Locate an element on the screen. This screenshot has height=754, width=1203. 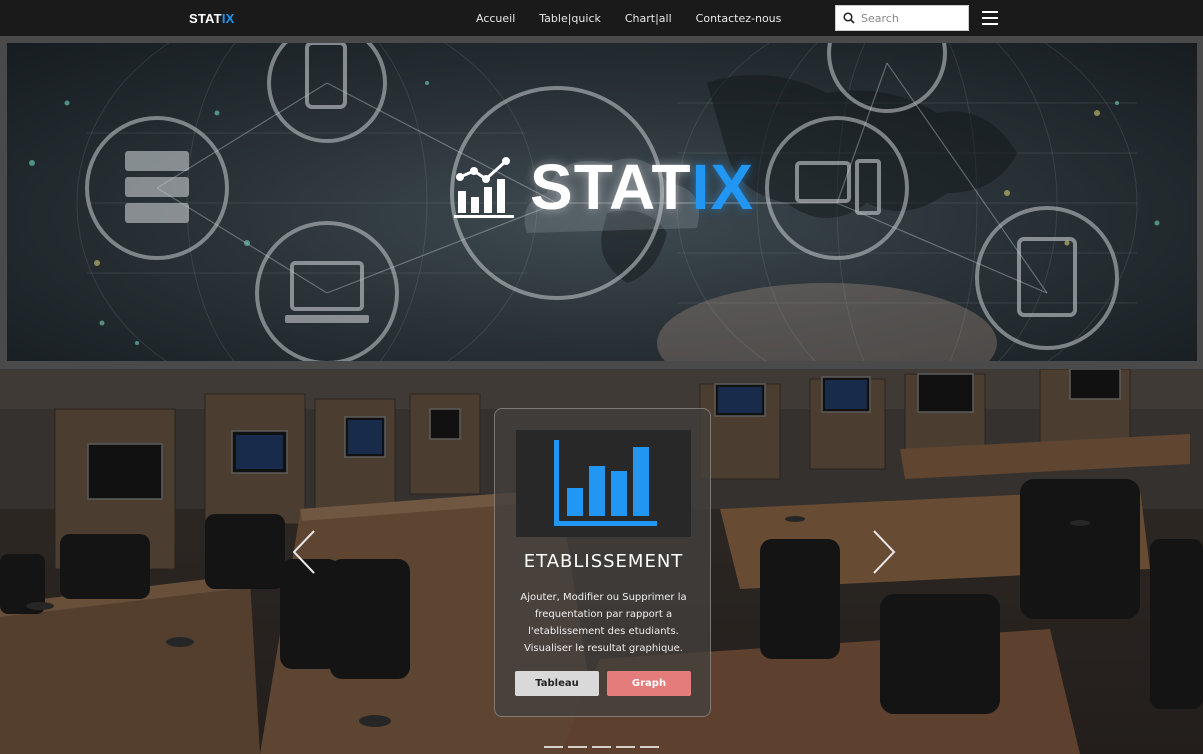
nav-link-table-quick: Table|quick is located at coordinates (570, 18).